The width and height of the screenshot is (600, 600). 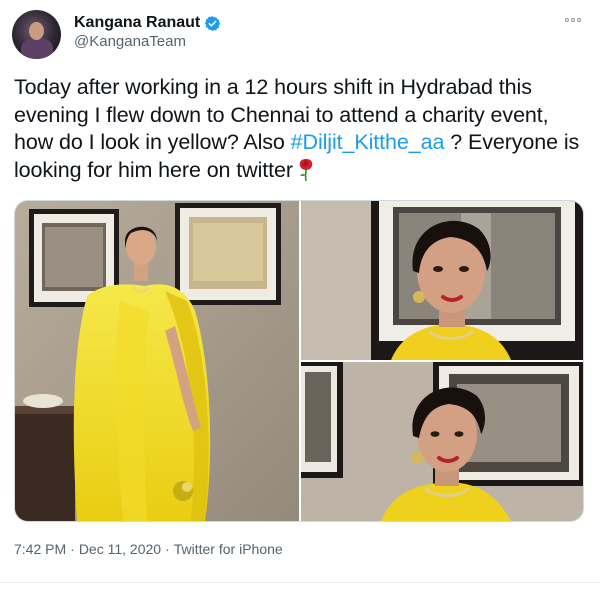 What do you see at coordinates (130, 41) in the screenshot?
I see `author-handle: @KanganaTeam` at bounding box center [130, 41].